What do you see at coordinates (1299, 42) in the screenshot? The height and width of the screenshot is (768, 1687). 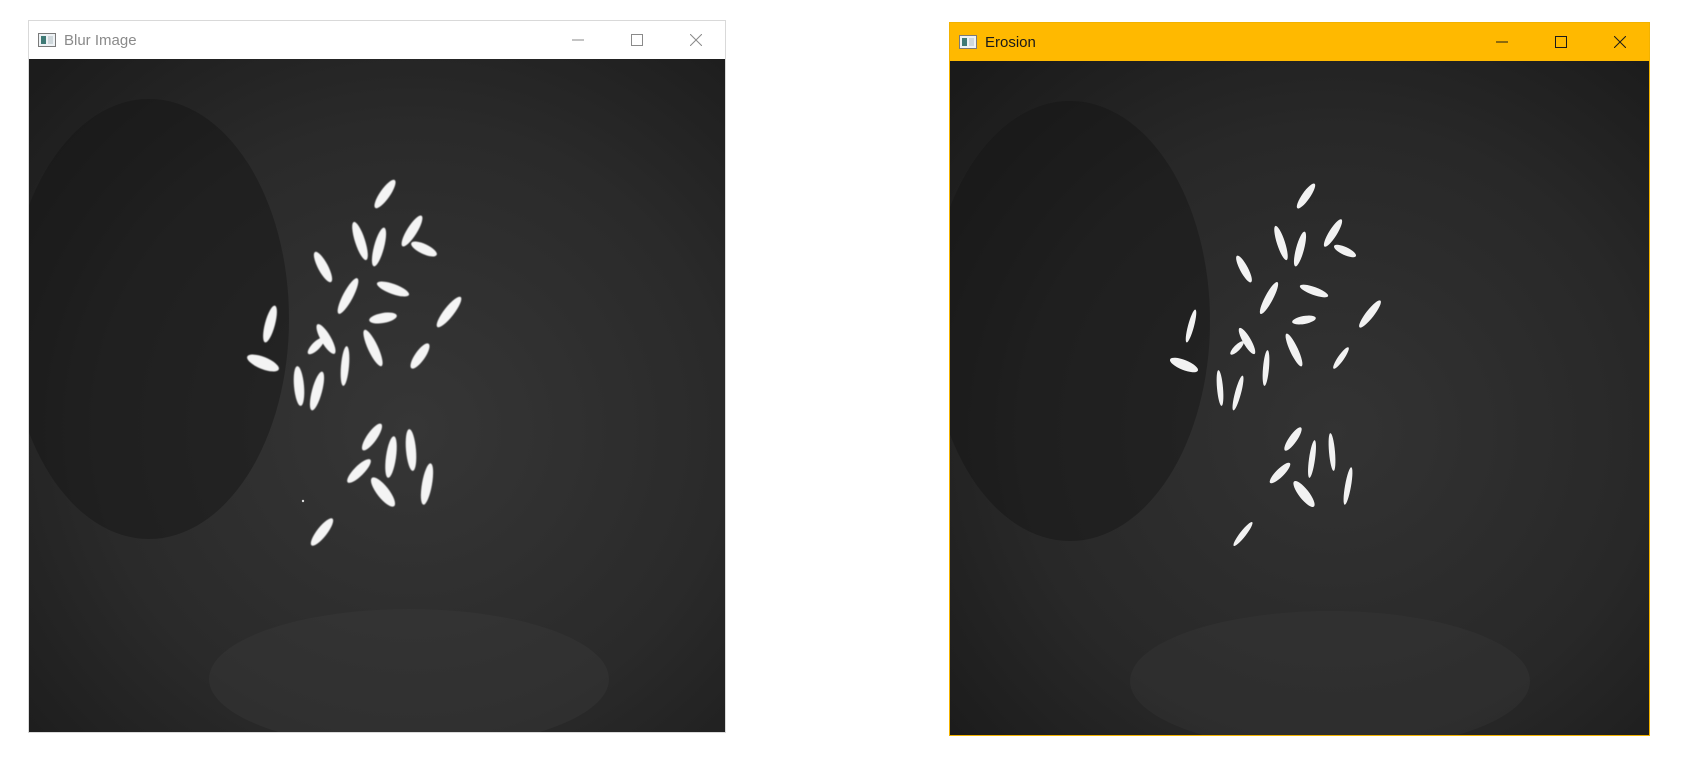 I see `titlebar: Erosion` at bounding box center [1299, 42].